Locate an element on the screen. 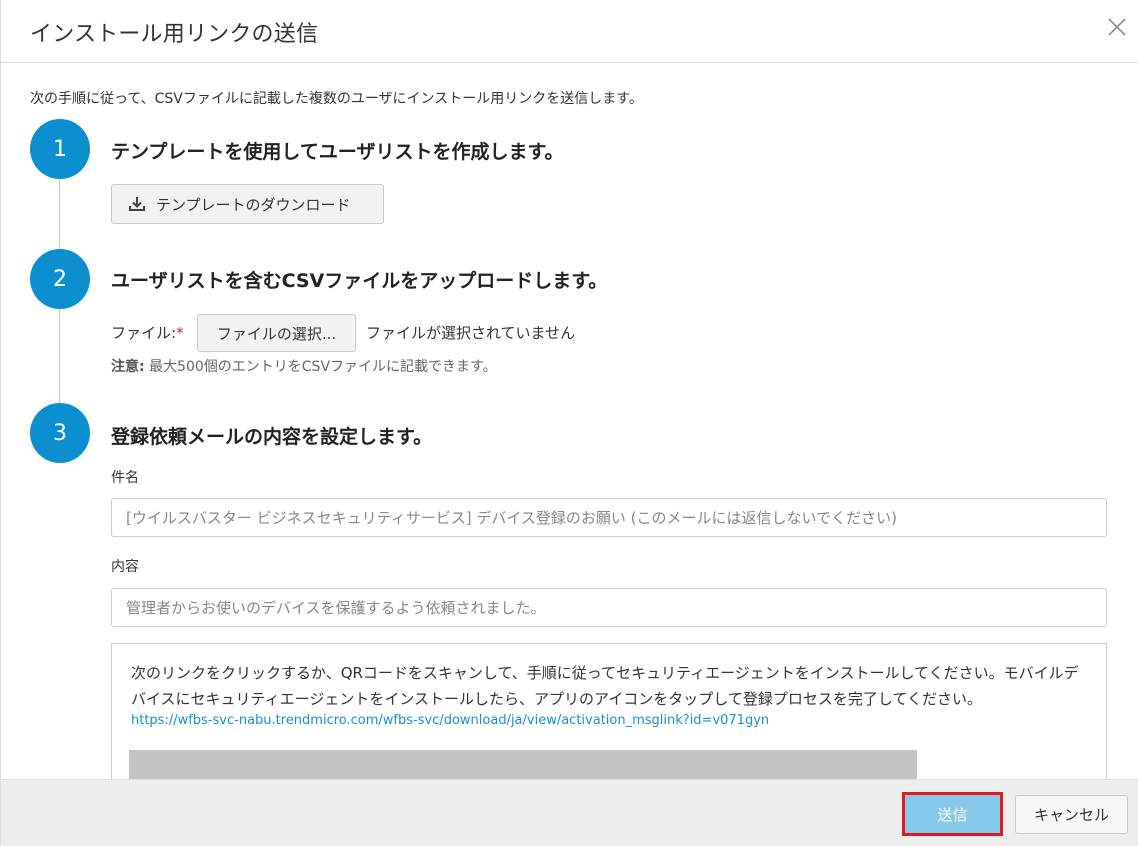 The image size is (1138, 846). step-2-title: ユーザリストを含むCSVファイルをアップロードします。 is located at coordinates (359, 281).